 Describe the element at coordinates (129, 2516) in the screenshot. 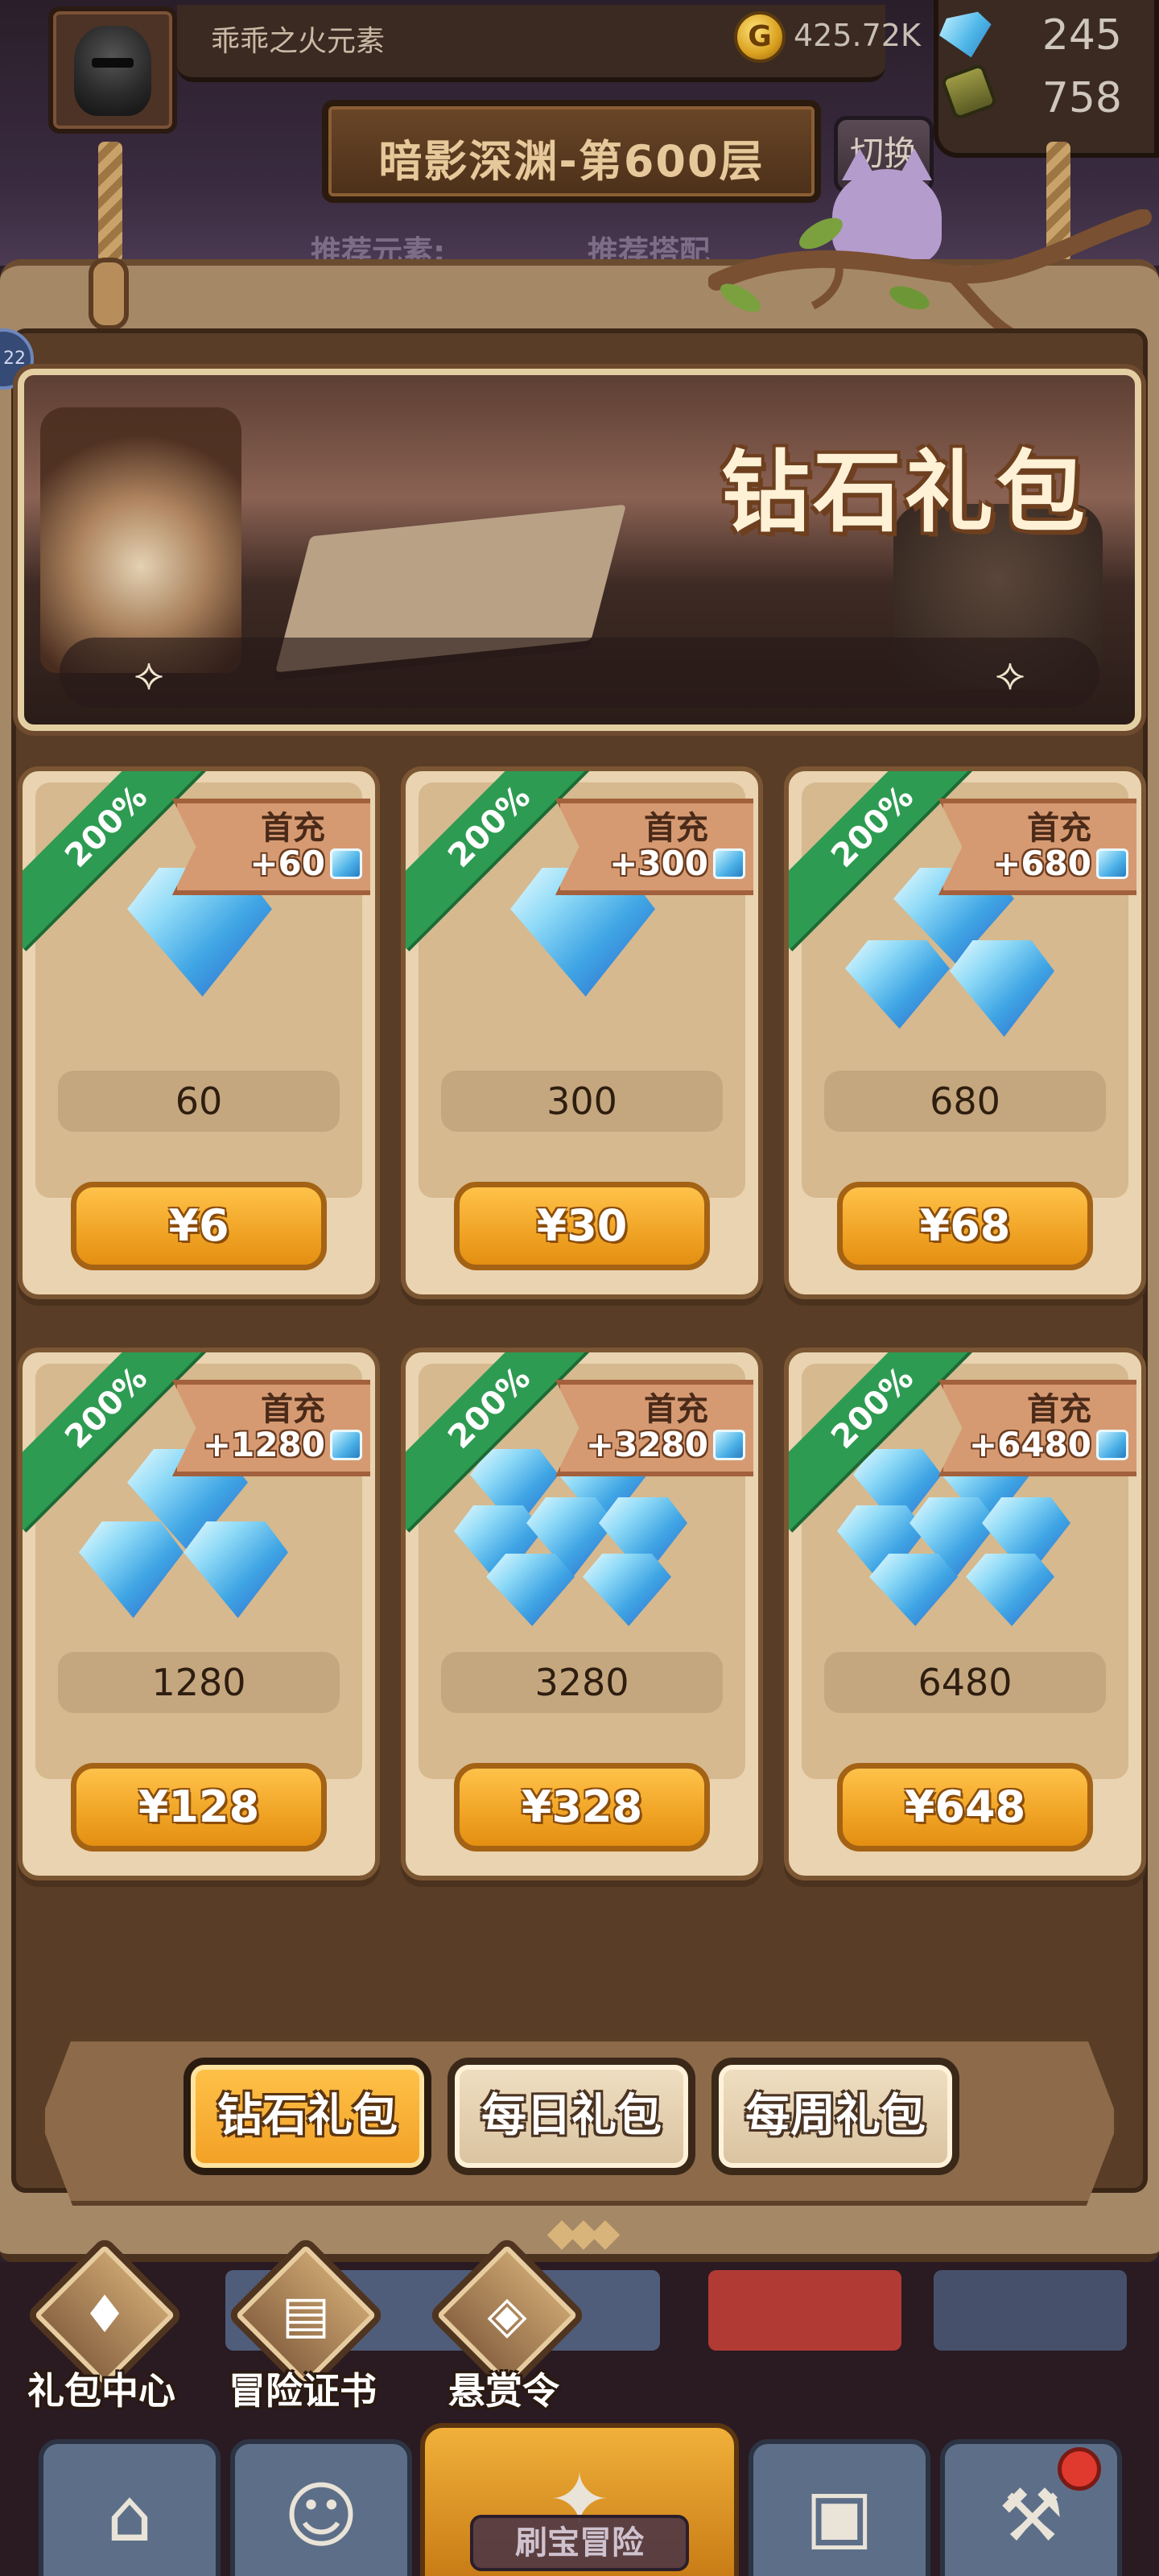

I see `shop-icon: ⌂` at that location.